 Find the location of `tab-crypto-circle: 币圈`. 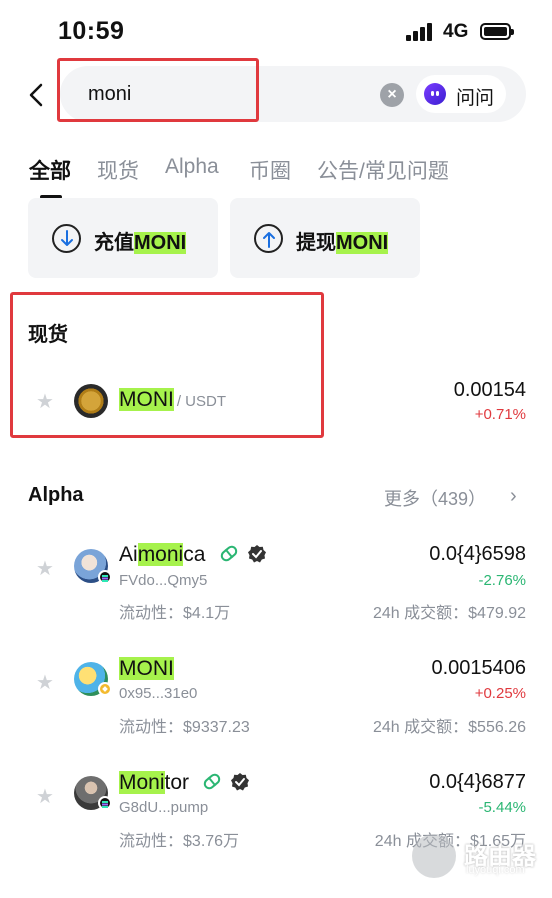

tab-crypto-circle: 币圈 is located at coordinates (270, 170).